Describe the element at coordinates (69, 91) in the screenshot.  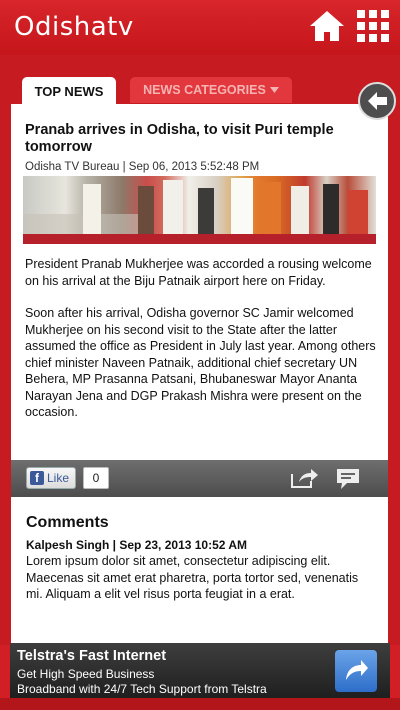
I see `tab-top-news: TOP NEWS` at that location.